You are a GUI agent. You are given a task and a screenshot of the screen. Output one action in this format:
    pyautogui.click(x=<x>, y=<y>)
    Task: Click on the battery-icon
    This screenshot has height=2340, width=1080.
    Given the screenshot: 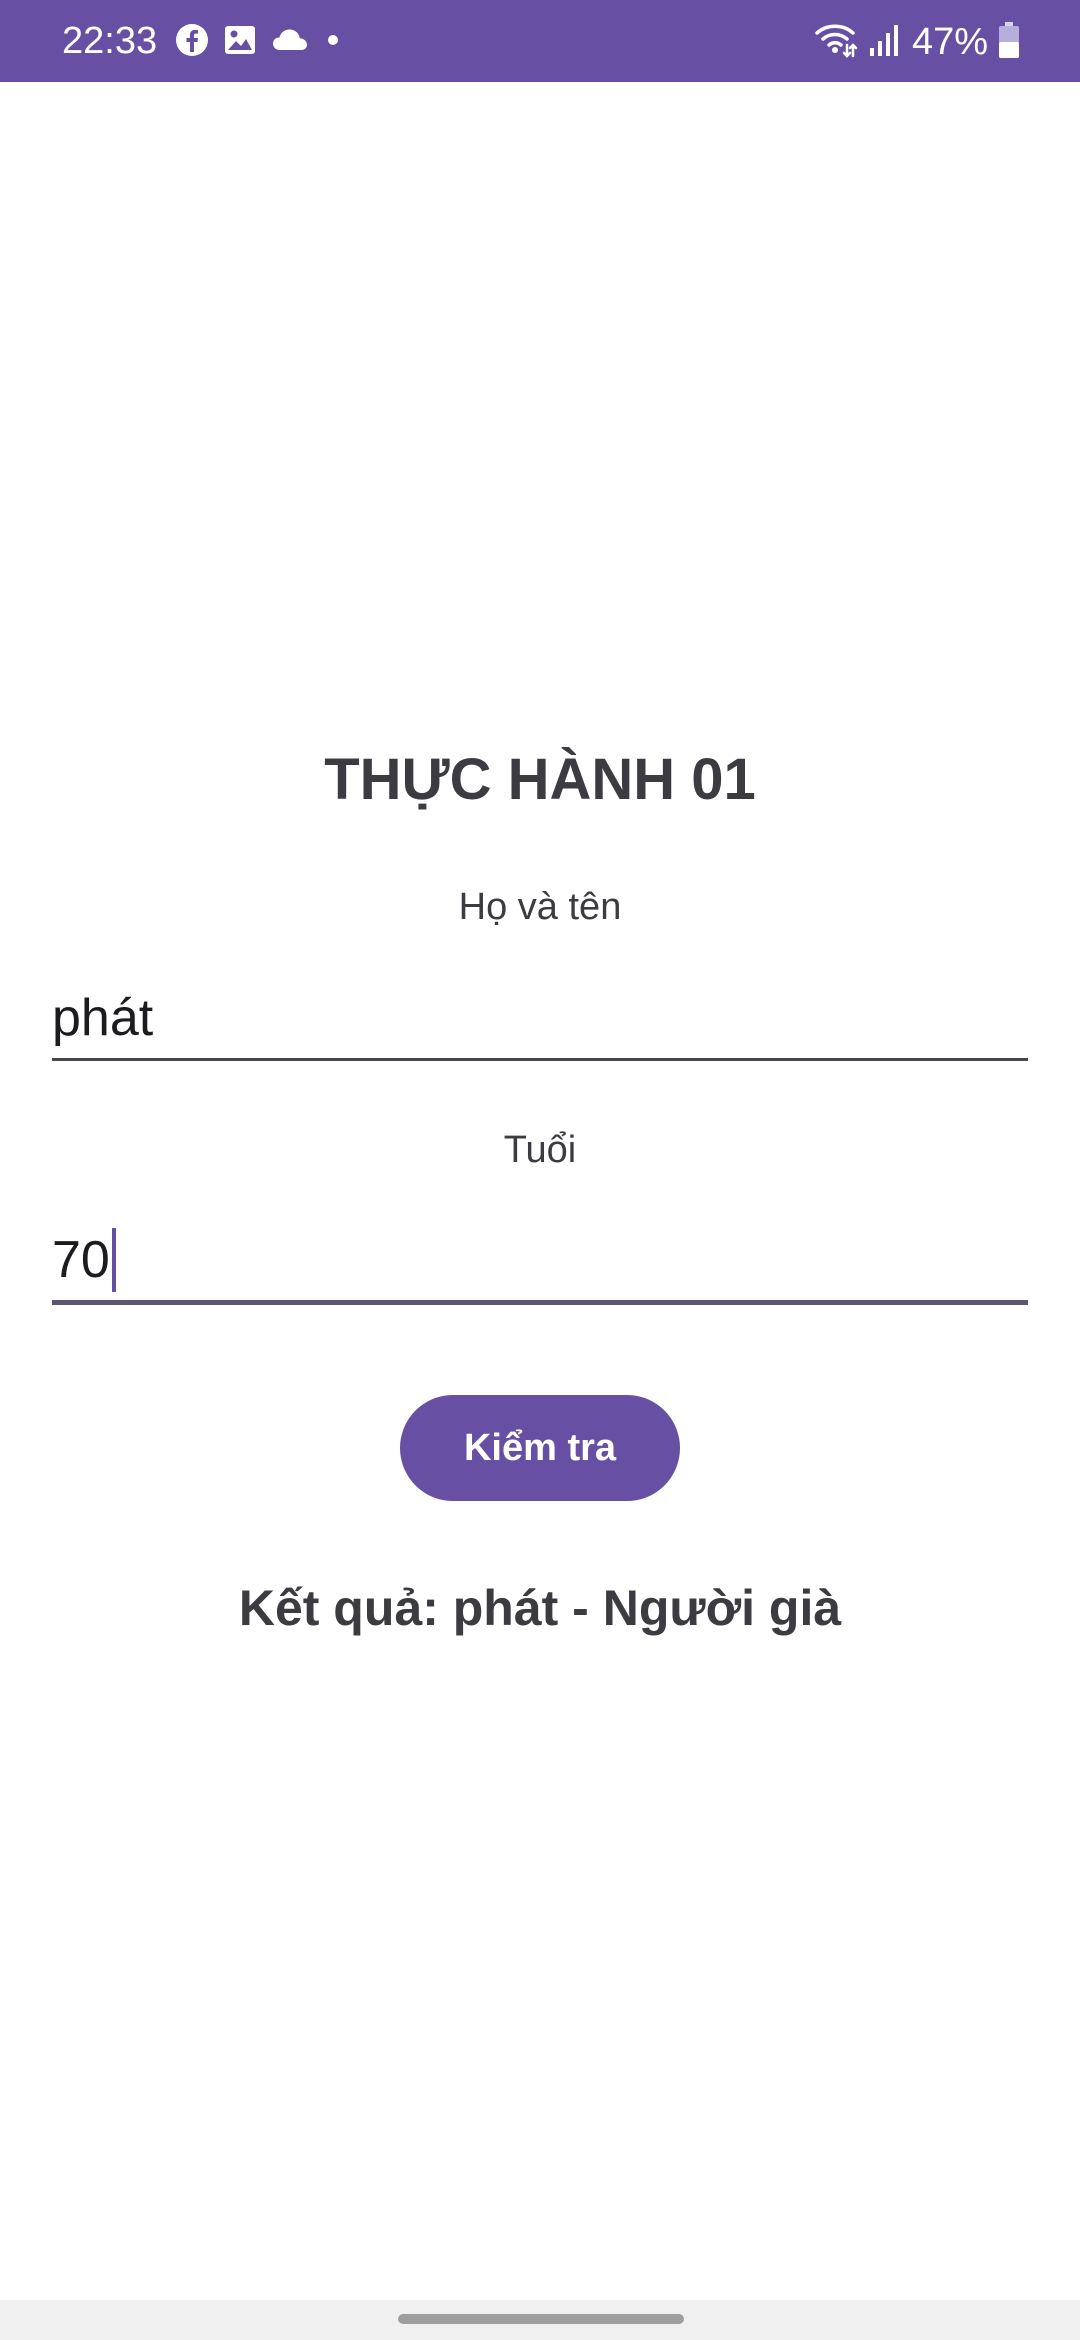 What is the action you would take?
    pyautogui.click(x=1009, y=42)
    